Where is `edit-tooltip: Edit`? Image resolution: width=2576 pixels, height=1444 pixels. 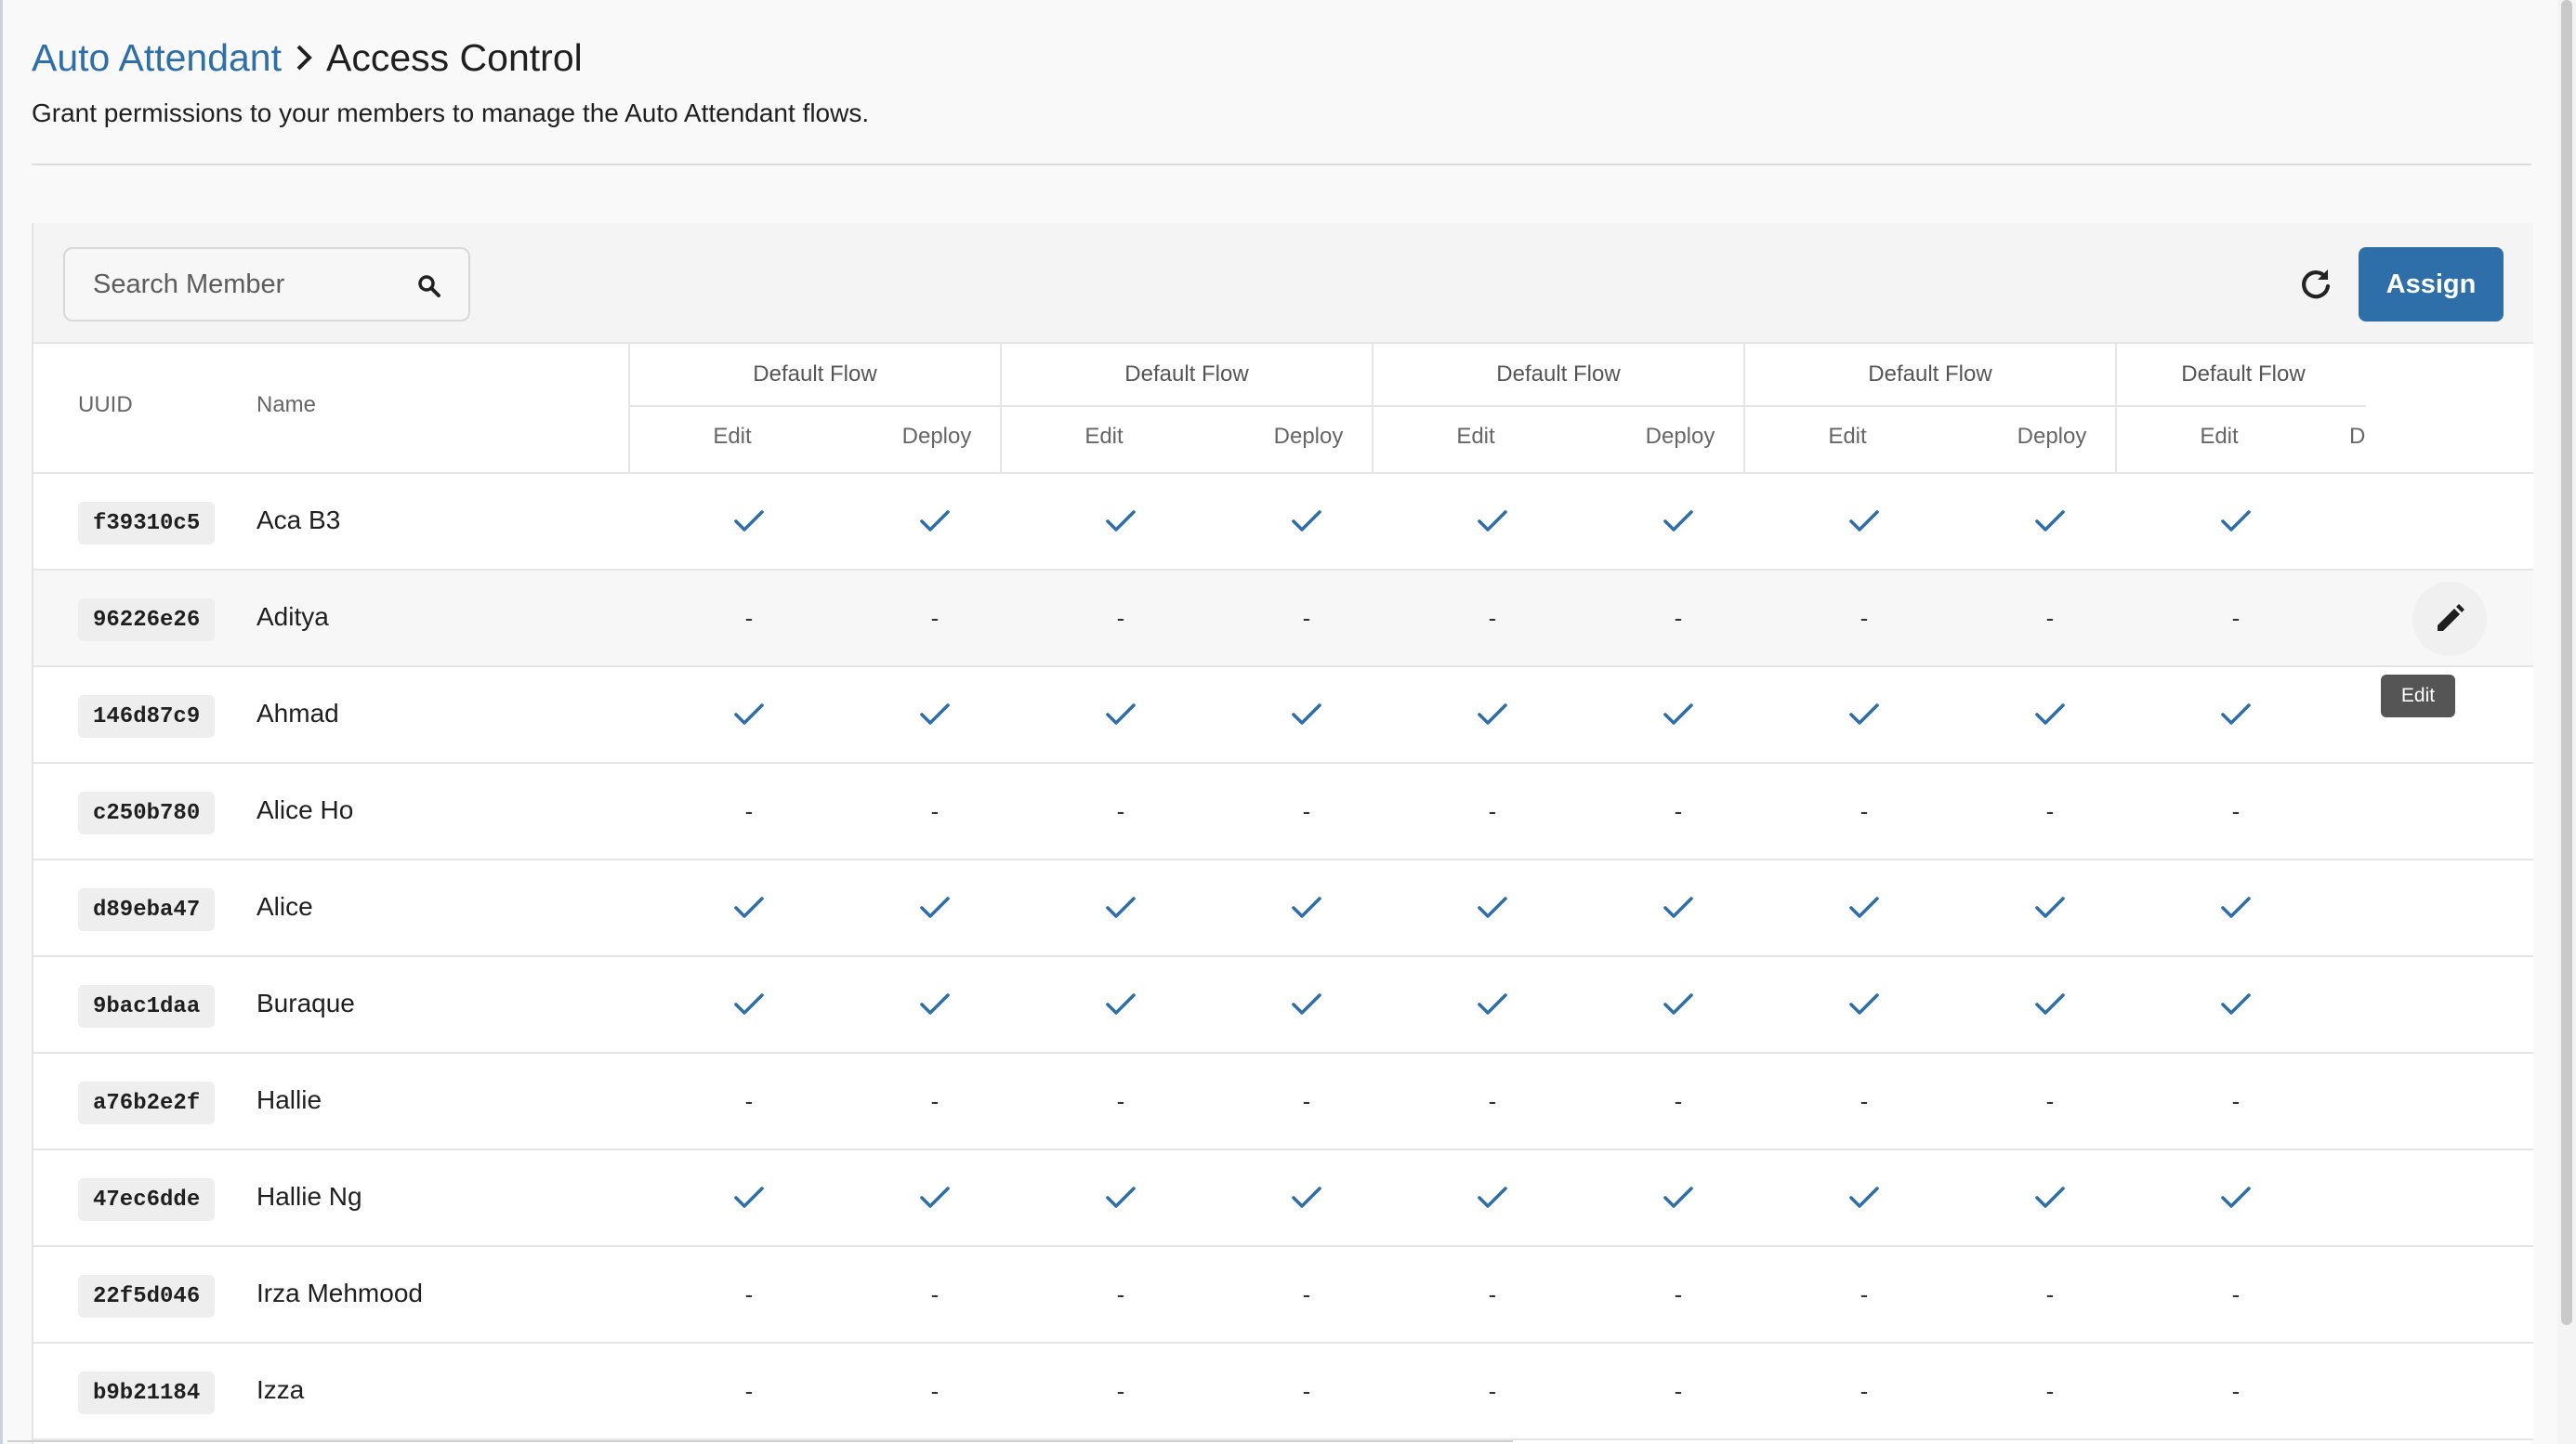
edit-tooltip: Edit is located at coordinates (2418, 696).